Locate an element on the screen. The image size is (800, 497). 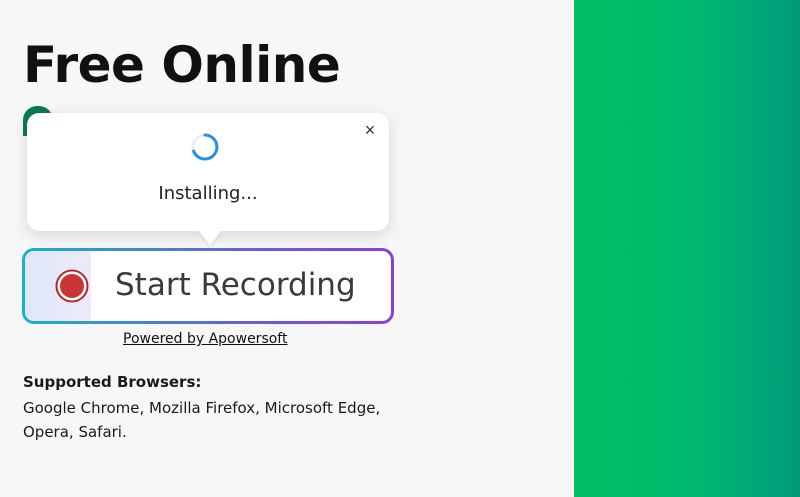
start-recording-label: Start Recording is located at coordinates (235, 285).